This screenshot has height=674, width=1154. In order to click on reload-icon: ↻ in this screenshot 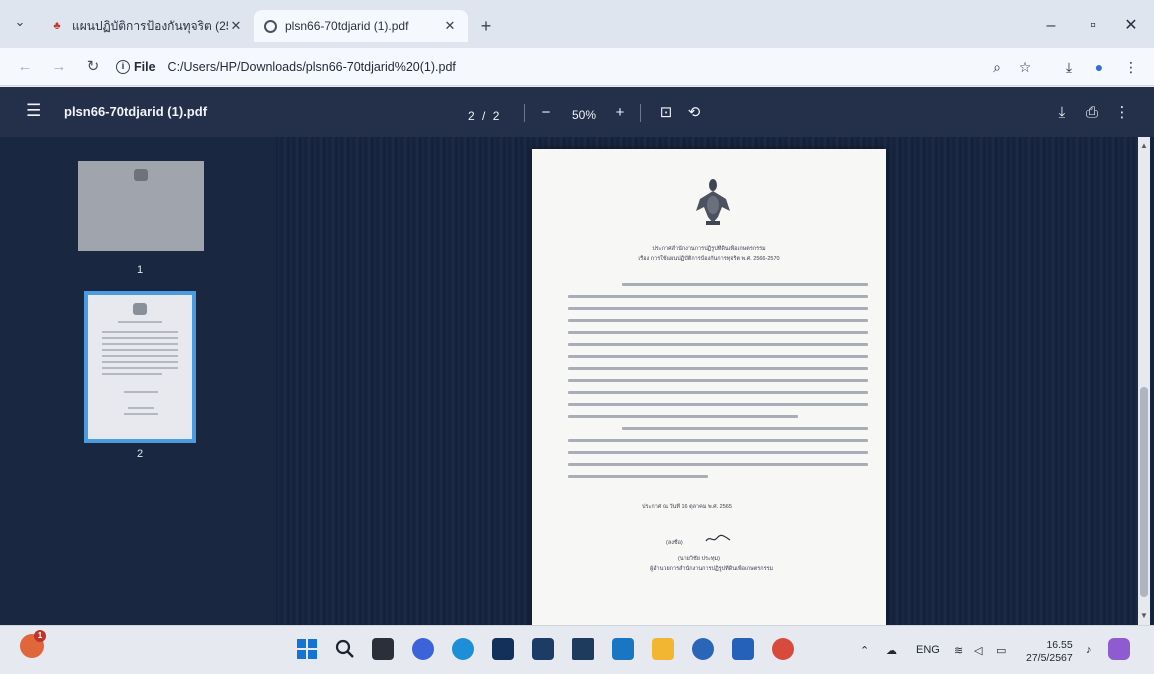, I will do `click(93, 67)`.